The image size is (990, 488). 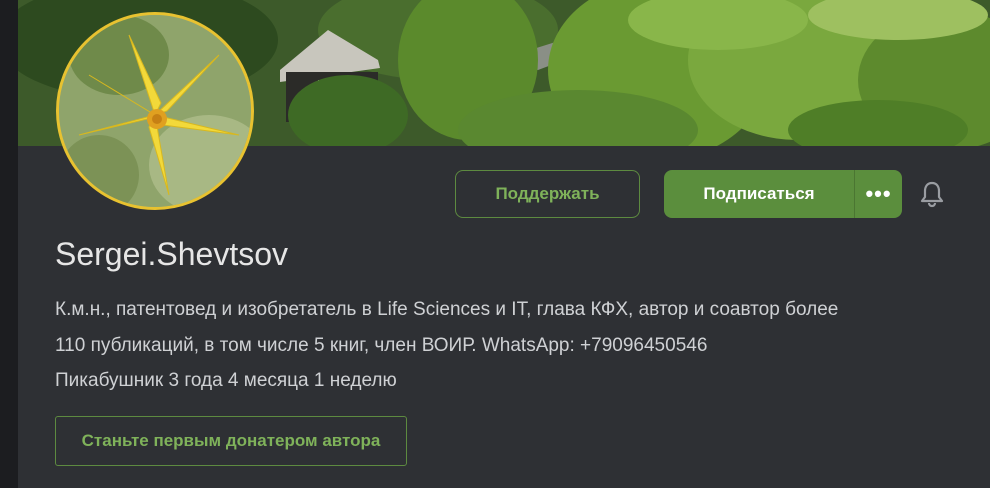 I want to click on avatar, so click(x=155, y=111).